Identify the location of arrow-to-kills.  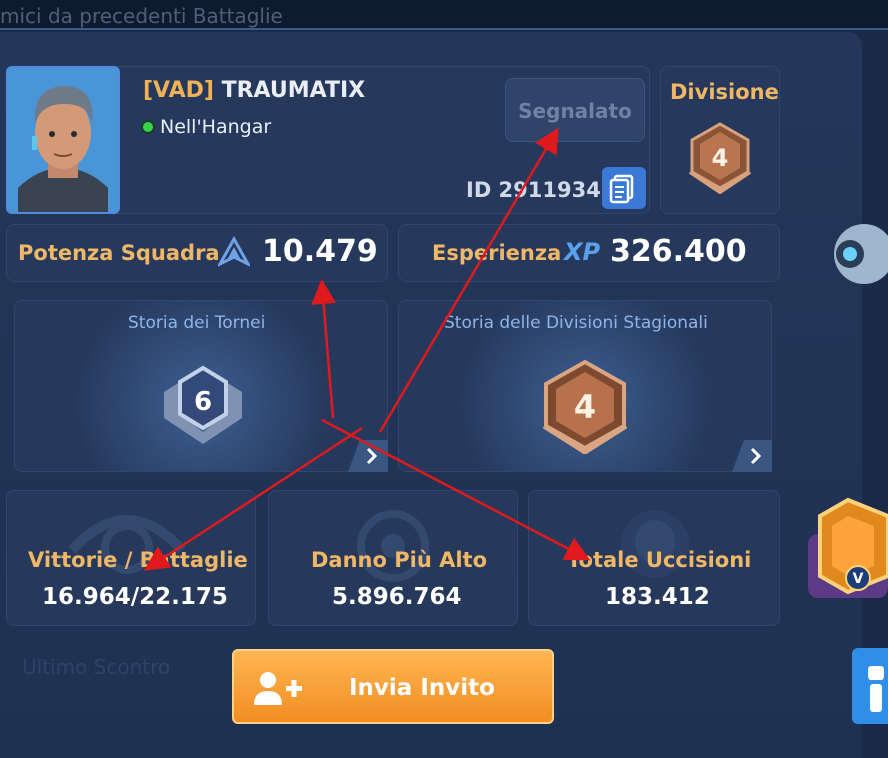
(456, 489).